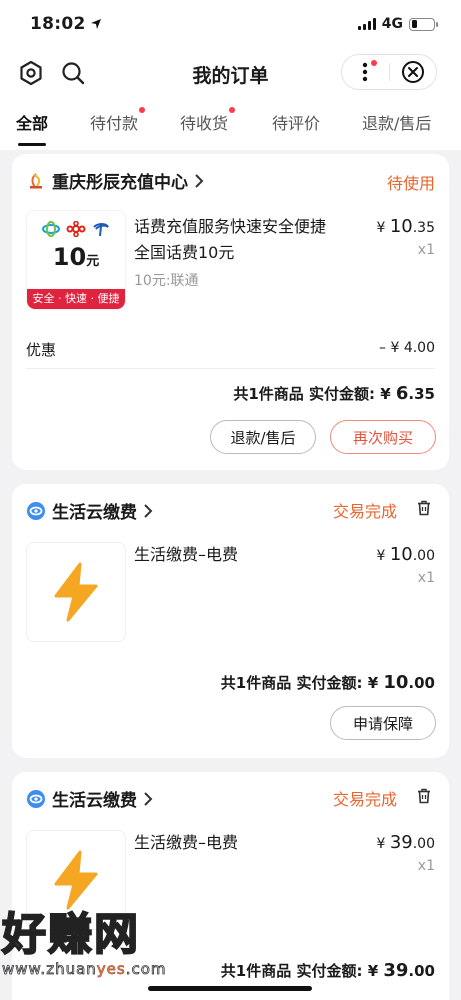 Image resolution: width=461 pixels, height=1000 pixels. What do you see at coordinates (166, 281) in the screenshot?
I see `product-spec: 10元:联通` at bounding box center [166, 281].